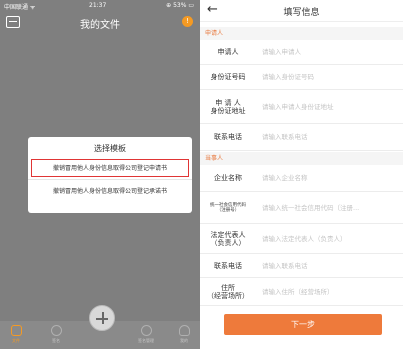  What do you see at coordinates (331, 238) in the screenshot?
I see `legal-rep-input` at bounding box center [331, 238].